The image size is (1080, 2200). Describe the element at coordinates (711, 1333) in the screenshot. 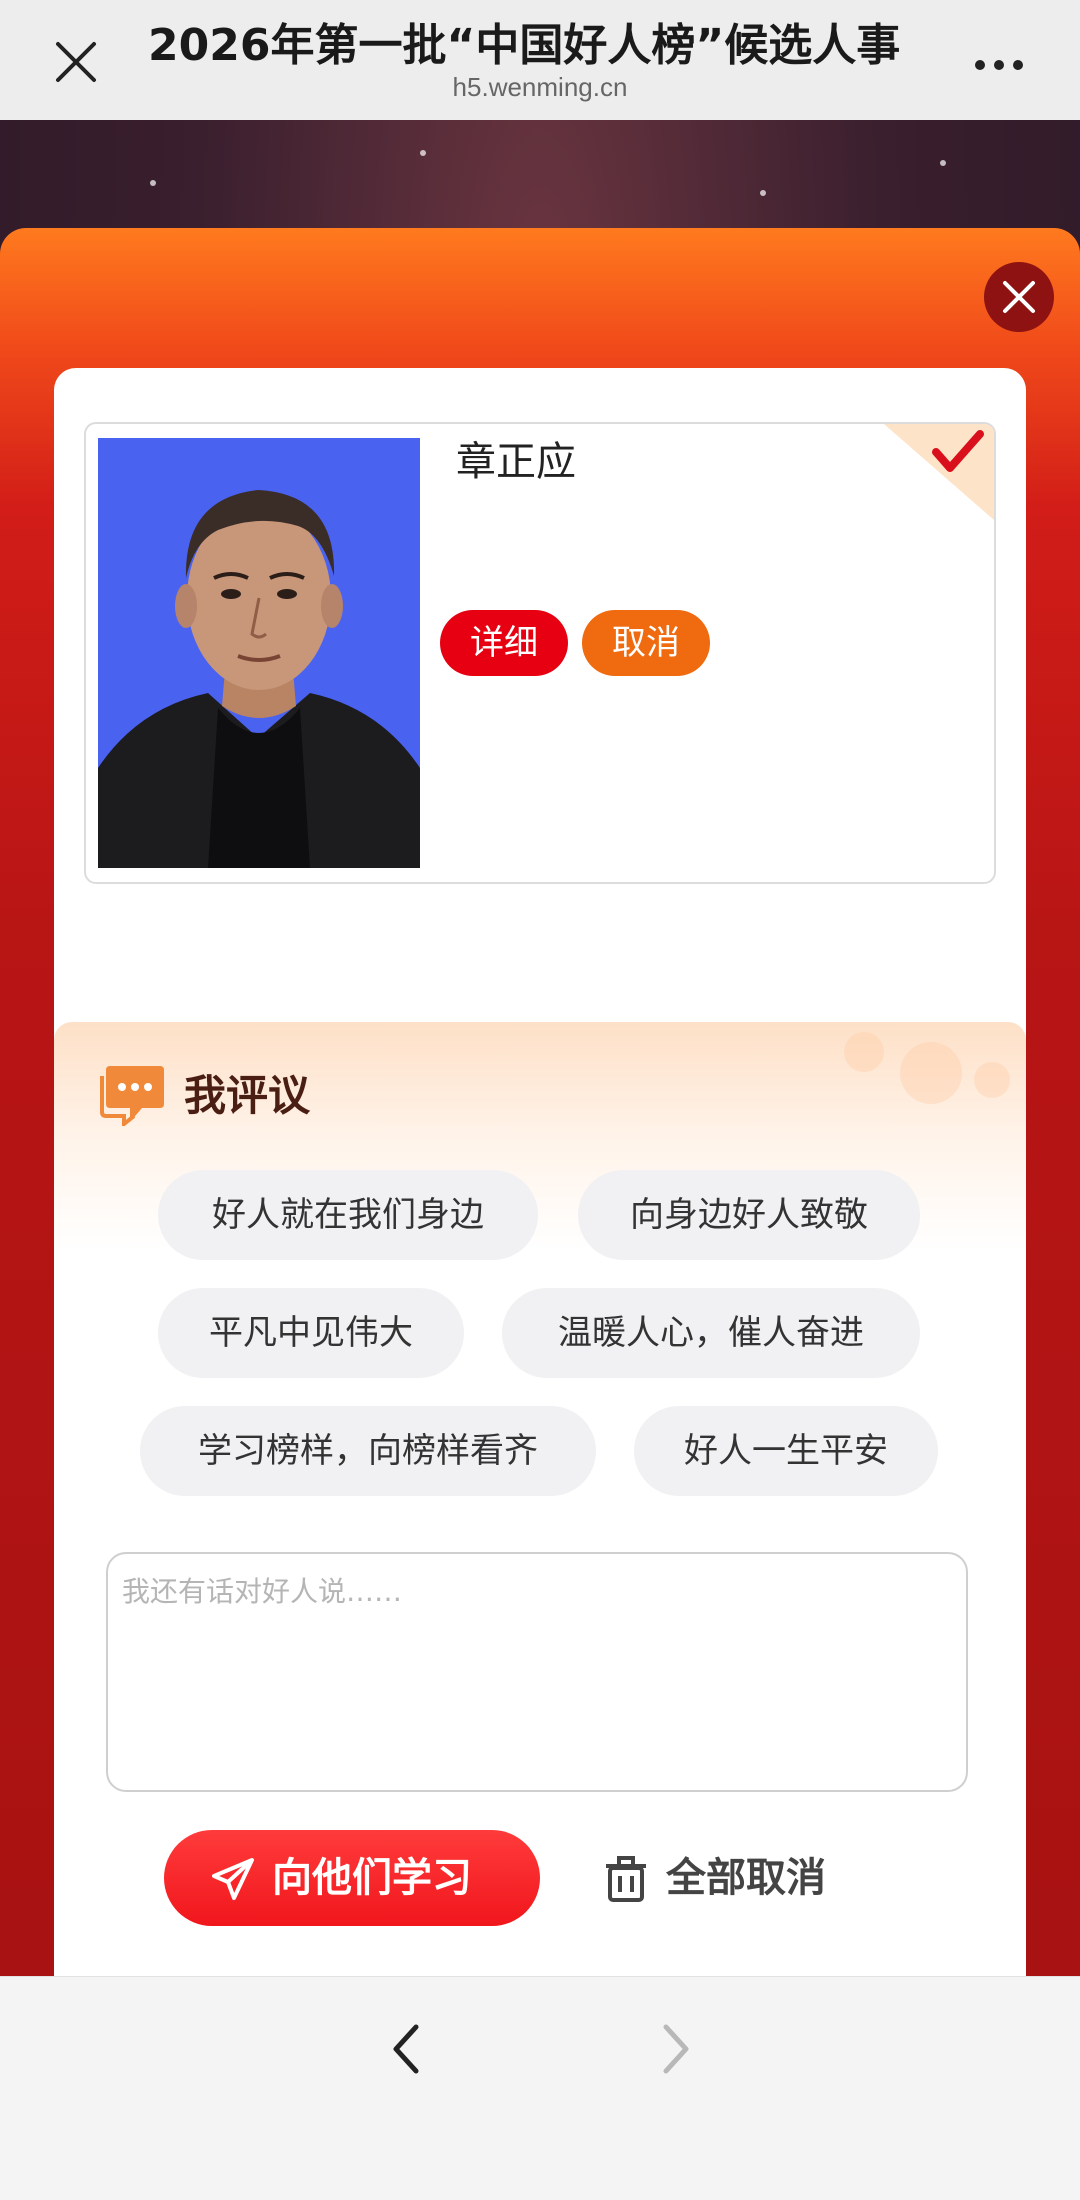

I see `comment-chip: 温暖人心，催人奋进` at that location.